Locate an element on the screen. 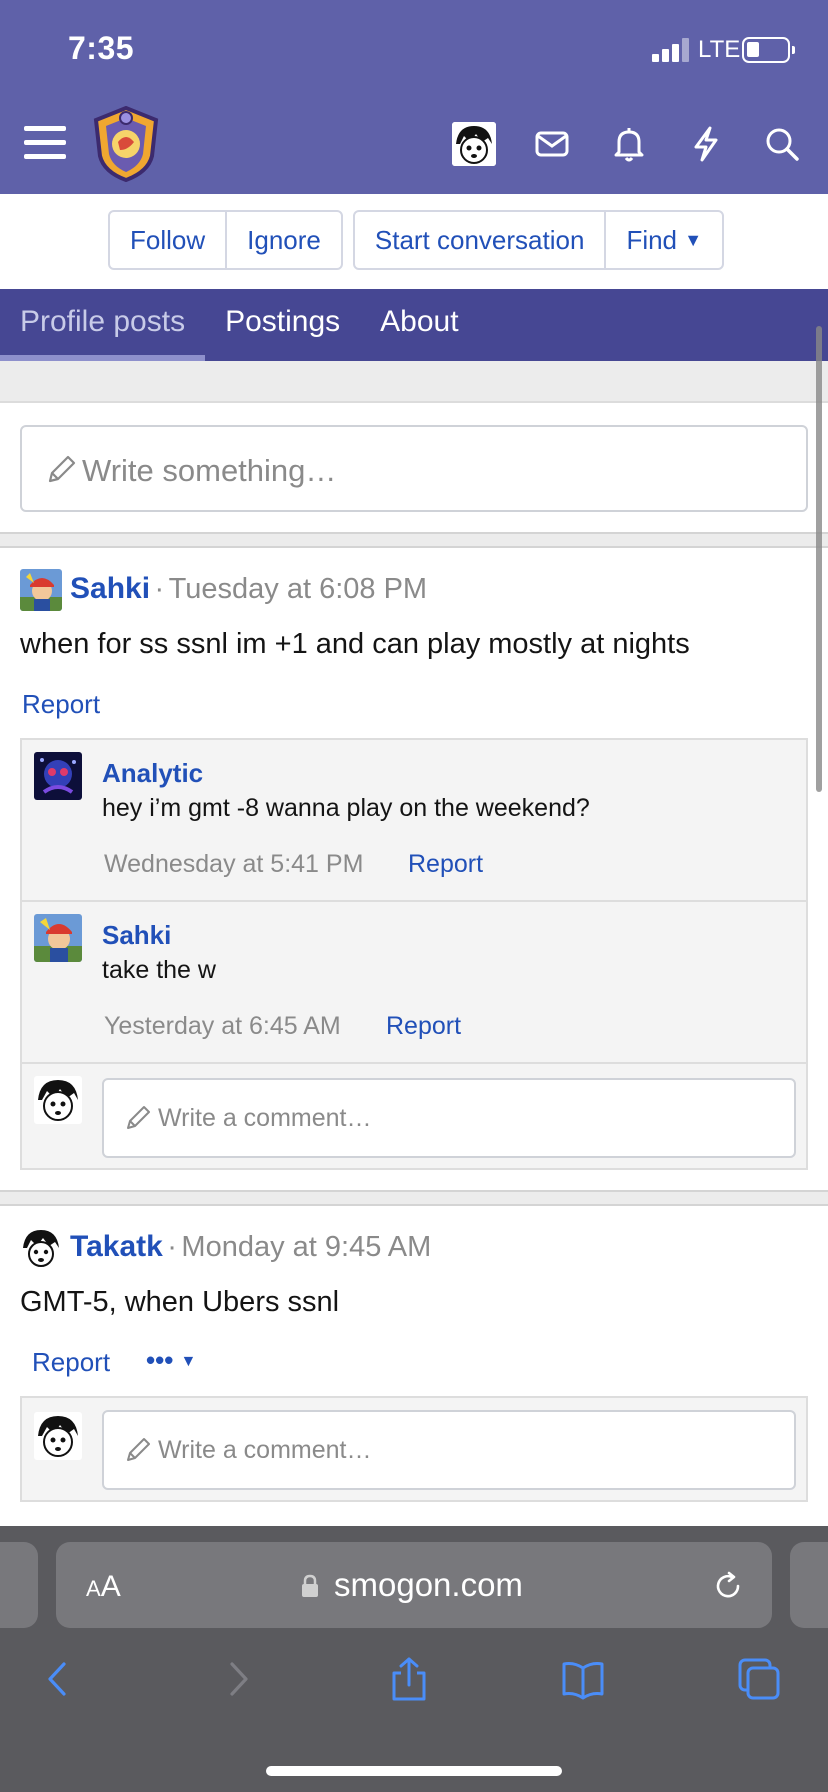  profile-tabs: Profile posts Postings About is located at coordinates (414, 325).